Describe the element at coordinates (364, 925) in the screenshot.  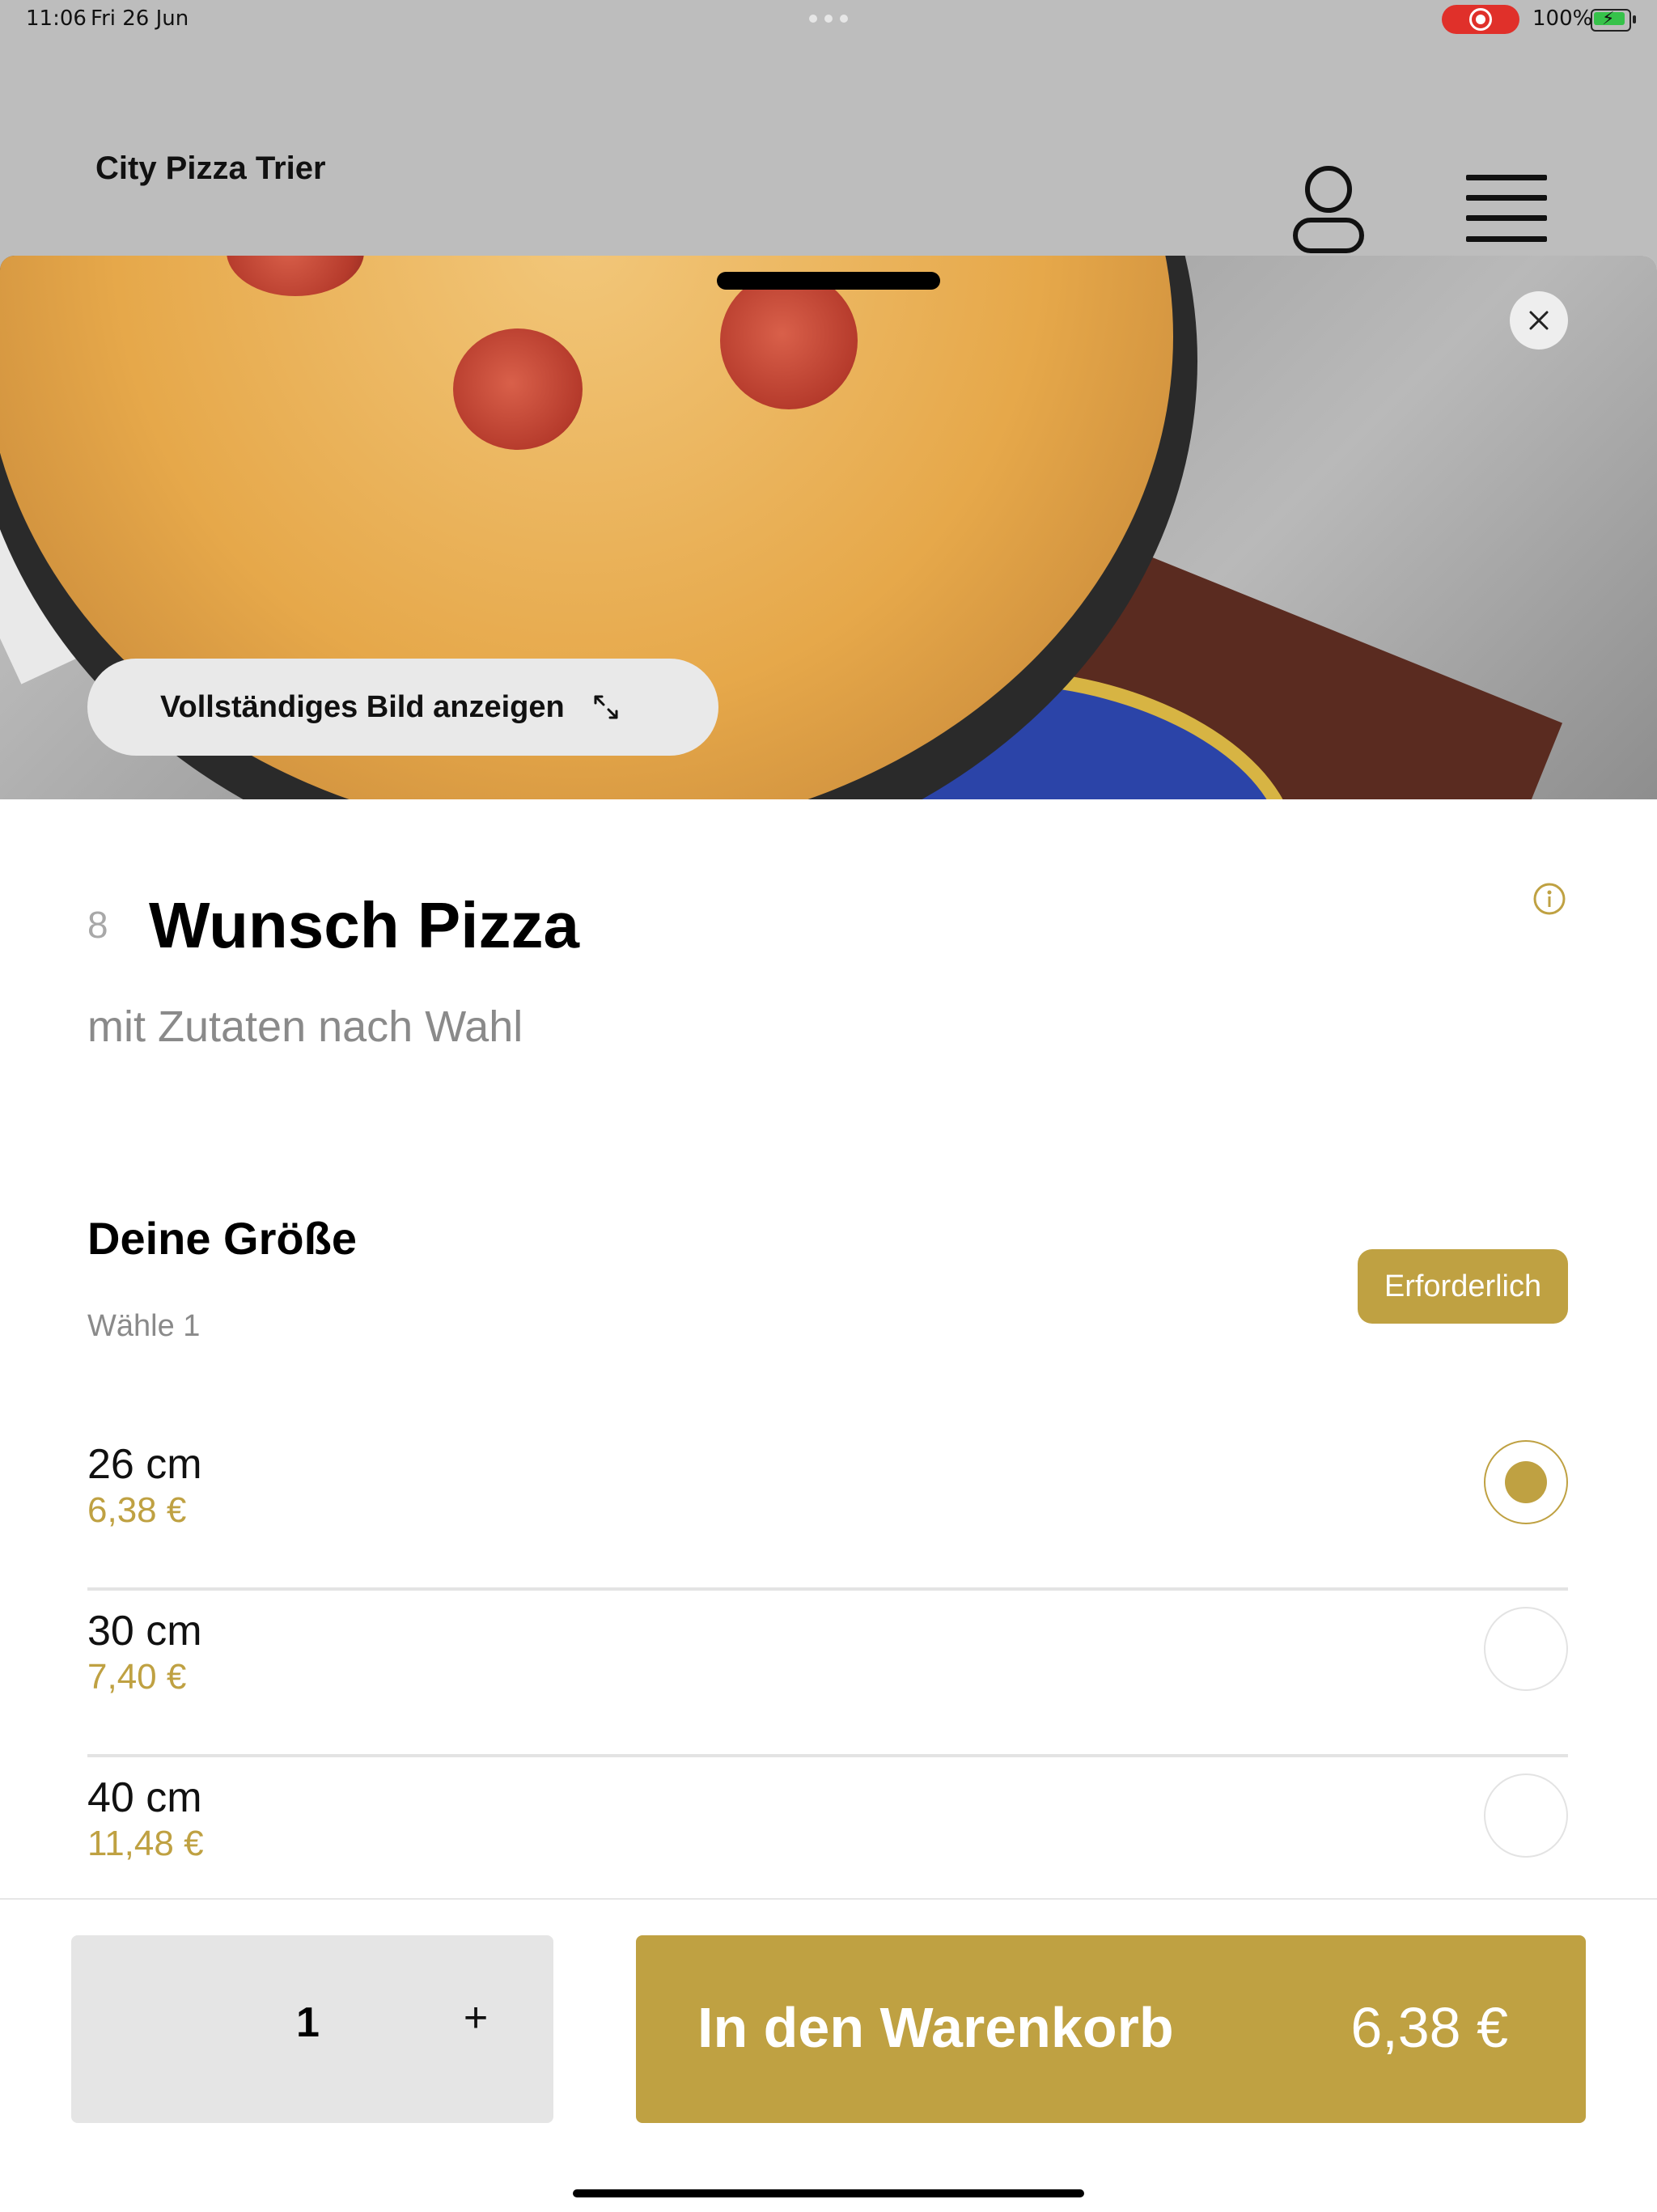
I see `item-title: Wunsch Pizza` at that location.